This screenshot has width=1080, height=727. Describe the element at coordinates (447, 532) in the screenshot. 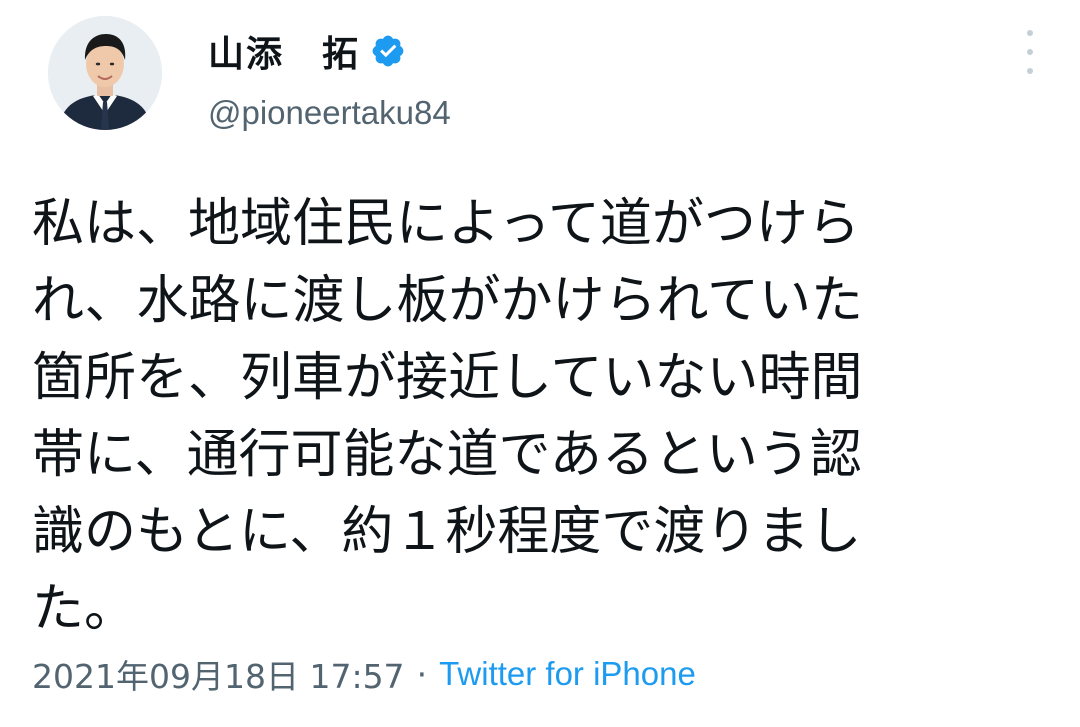

I see `tweet-text-line: 識のもとに、約１秒程度で渡りまし` at that location.